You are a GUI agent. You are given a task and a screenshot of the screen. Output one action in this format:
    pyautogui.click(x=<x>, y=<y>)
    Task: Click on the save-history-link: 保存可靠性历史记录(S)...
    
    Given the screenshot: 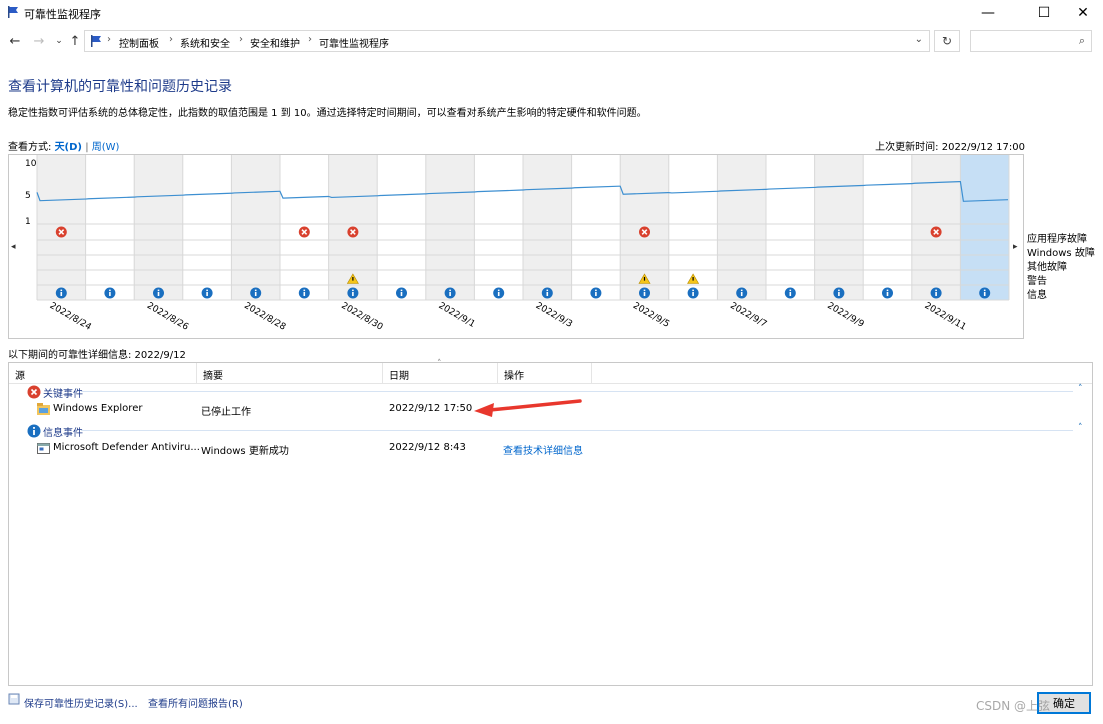 What is the action you would take?
    pyautogui.click(x=81, y=702)
    